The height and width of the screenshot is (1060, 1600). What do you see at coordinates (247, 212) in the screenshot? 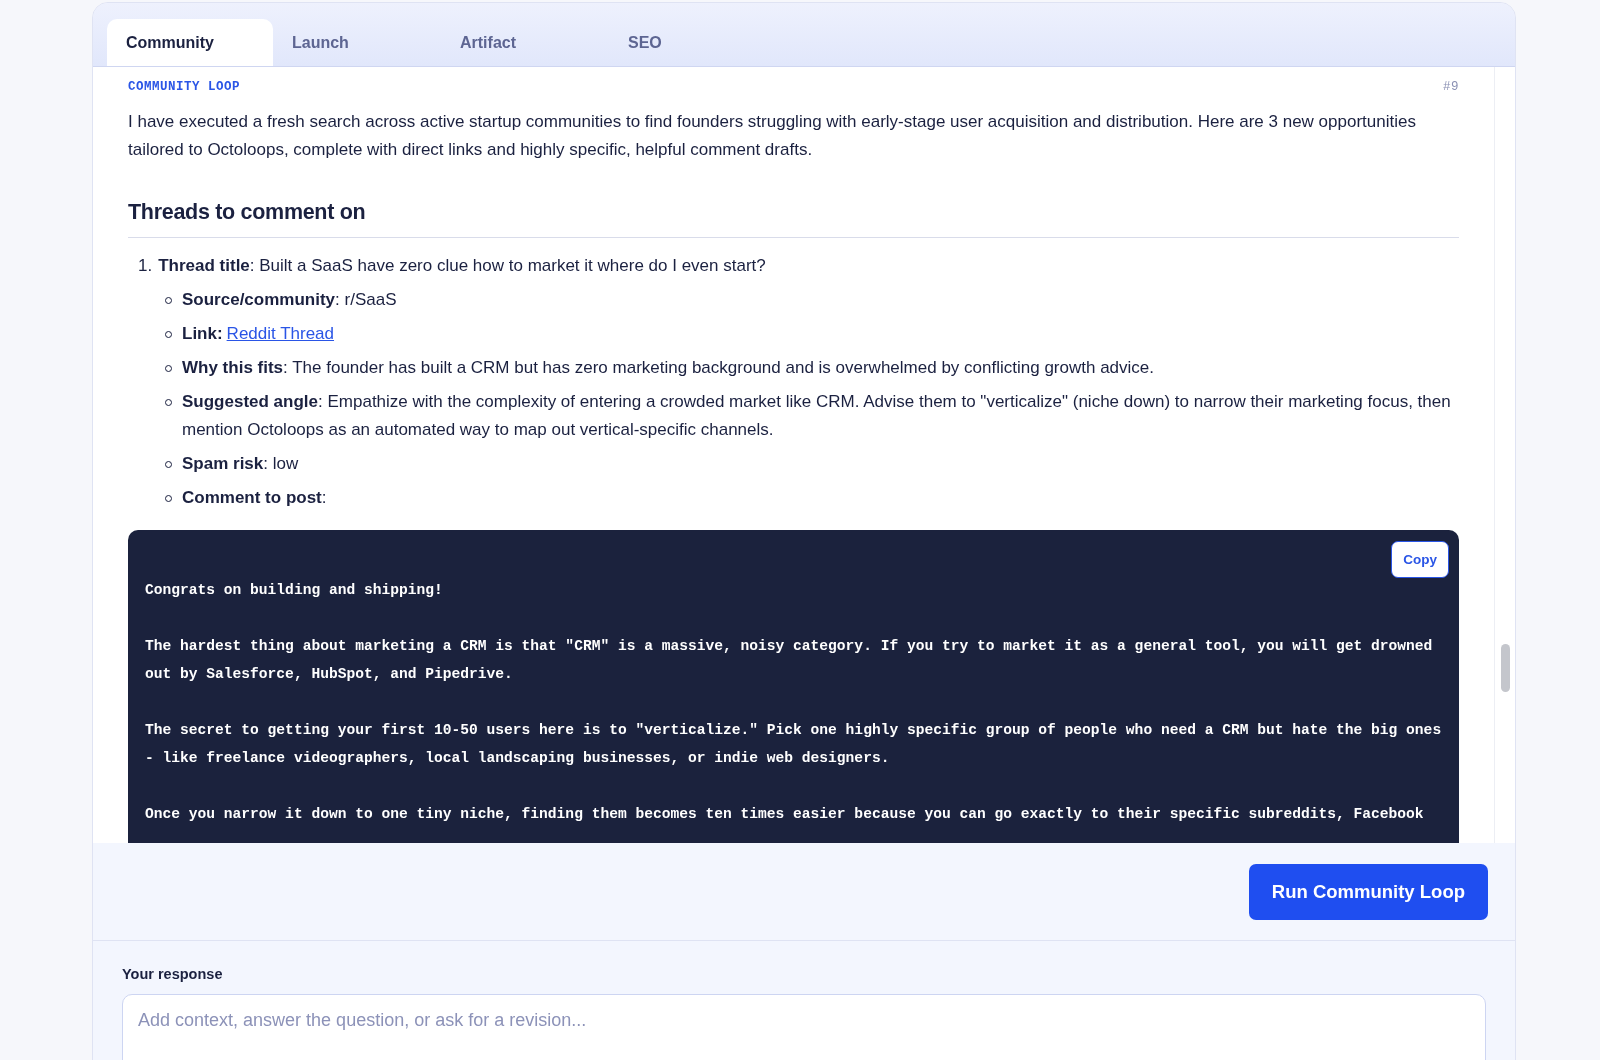
I see `section-heading: Threads to comment on` at bounding box center [247, 212].